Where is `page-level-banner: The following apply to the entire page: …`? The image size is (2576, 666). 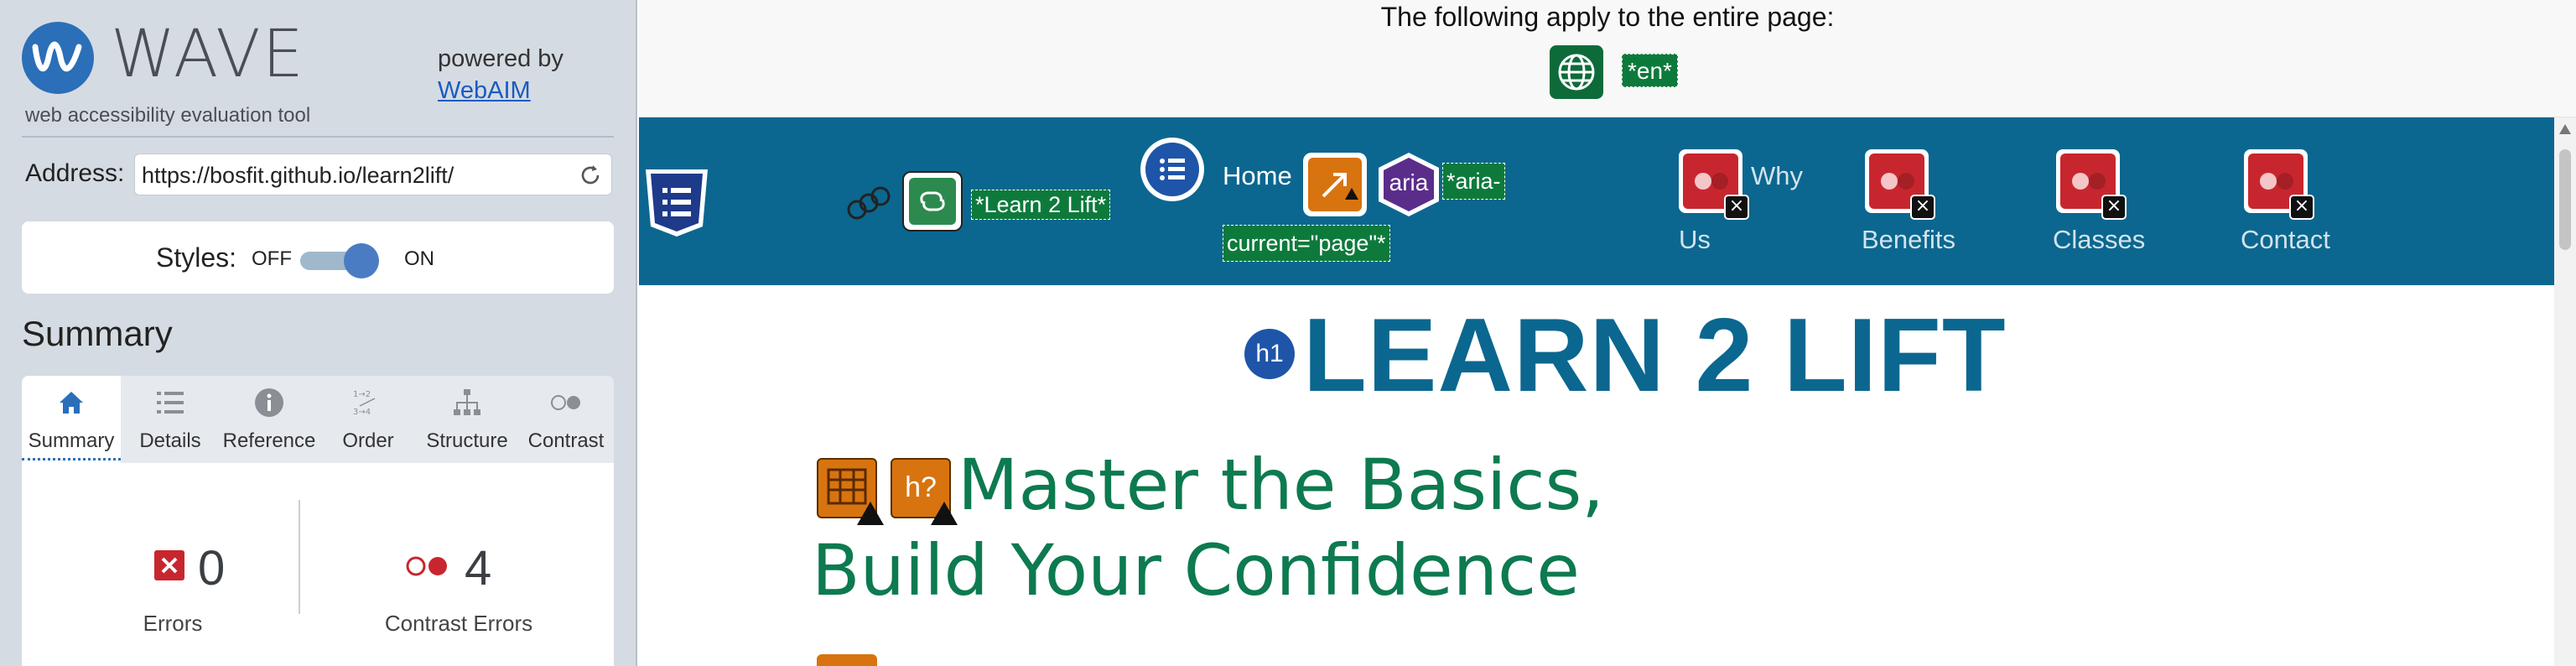 page-level-banner: The following apply to the entire page: … is located at coordinates (1607, 59).